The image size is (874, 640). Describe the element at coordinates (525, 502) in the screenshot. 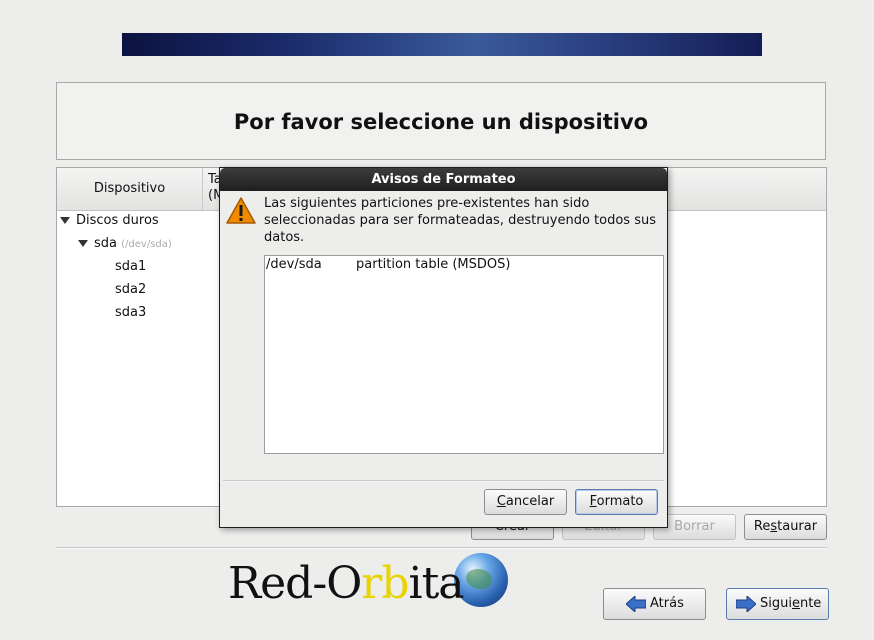

I see `cancel-button: Cancelar` at that location.